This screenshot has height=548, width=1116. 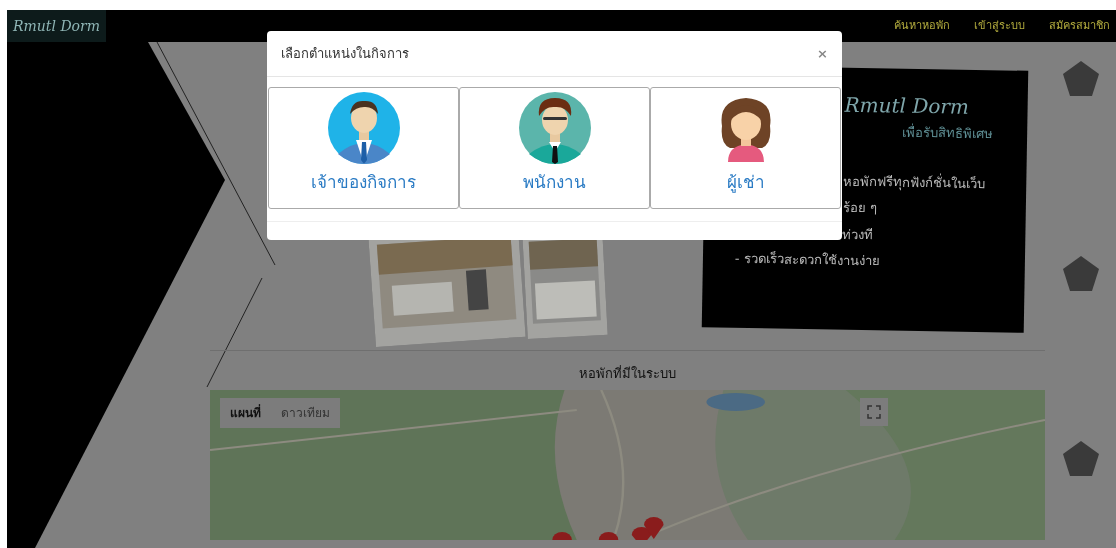 What do you see at coordinates (745, 148) in the screenshot?
I see `role-card: ผู้เช่า` at bounding box center [745, 148].